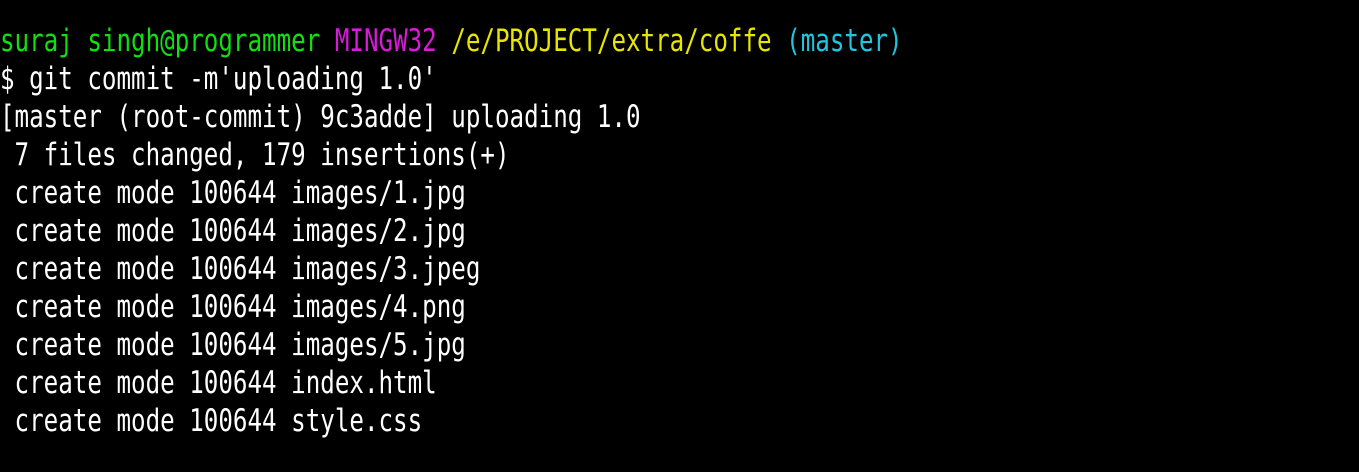  What do you see at coordinates (233, 193) in the screenshot?
I see `output-line-create: create mode 100644 images/1.jpg` at bounding box center [233, 193].